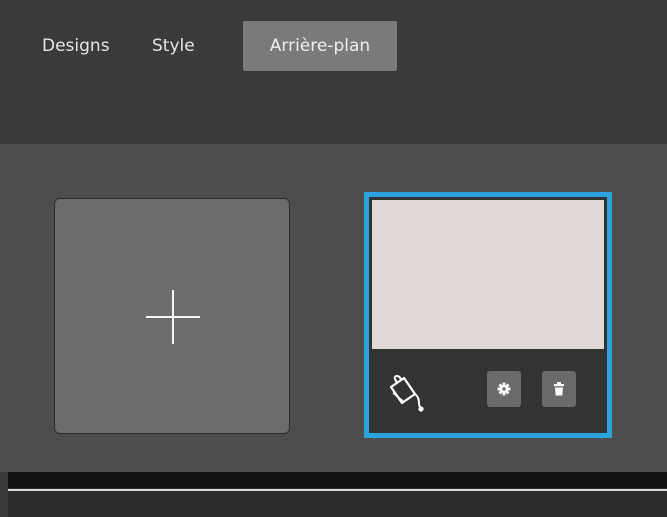  Describe the element at coordinates (320, 46) in the screenshot. I see `tab-arriere-plan: Arrière-plan` at that location.